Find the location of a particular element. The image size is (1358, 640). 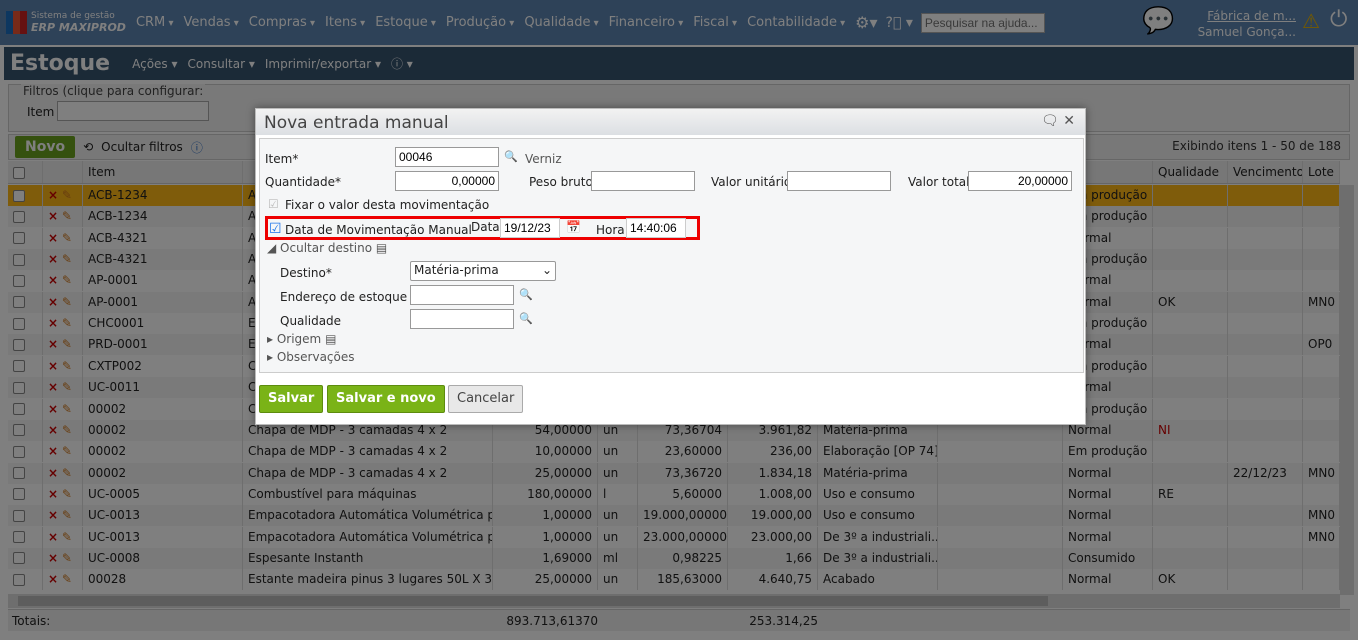

notes-toggle: ▸ Observações is located at coordinates (311, 357).